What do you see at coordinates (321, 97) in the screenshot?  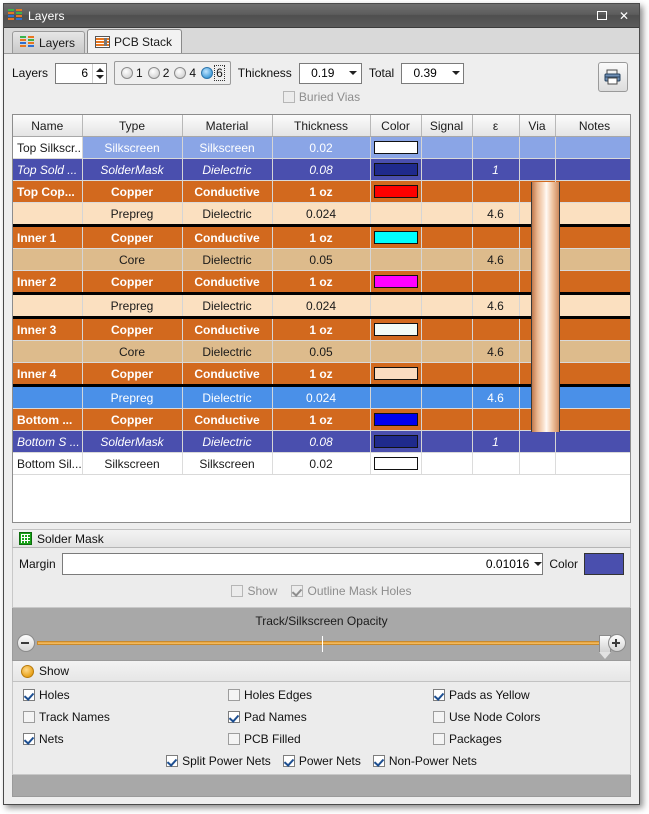 I see `buried-vias-checkbox: Buried Vias` at bounding box center [321, 97].